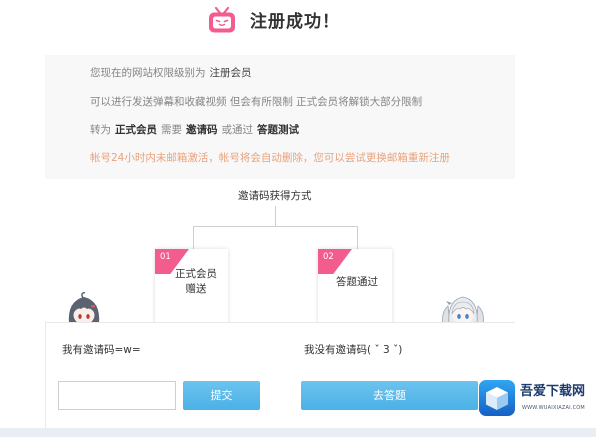  Describe the element at coordinates (117, 395) in the screenshot. I see `invite-code-input` at that location.